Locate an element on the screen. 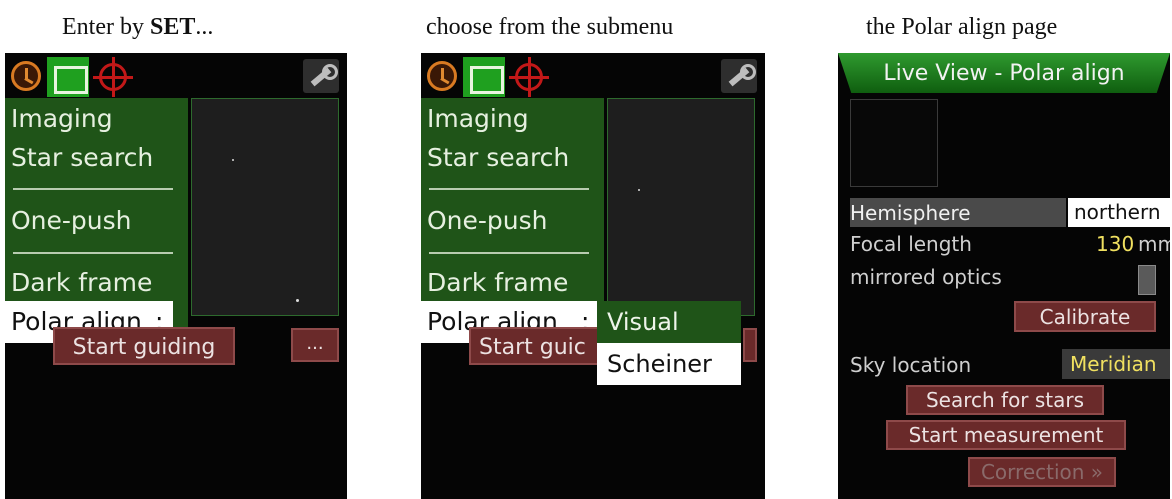  hemisphere-label: Hemisphere is located at coordinates (910, 213).